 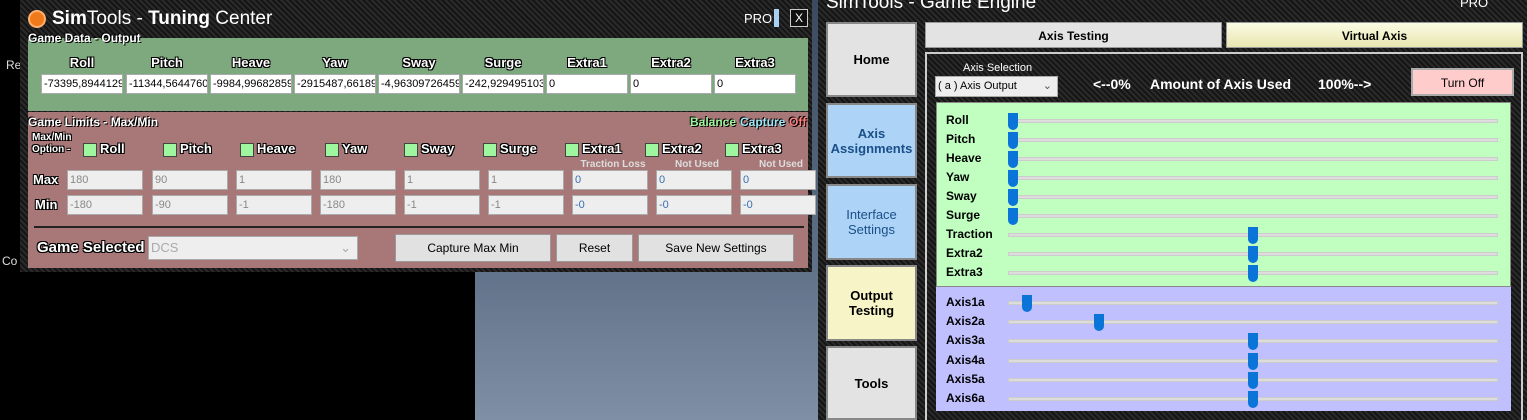 I want to click on slider-label: Extra2, so click(x=964, y=253).